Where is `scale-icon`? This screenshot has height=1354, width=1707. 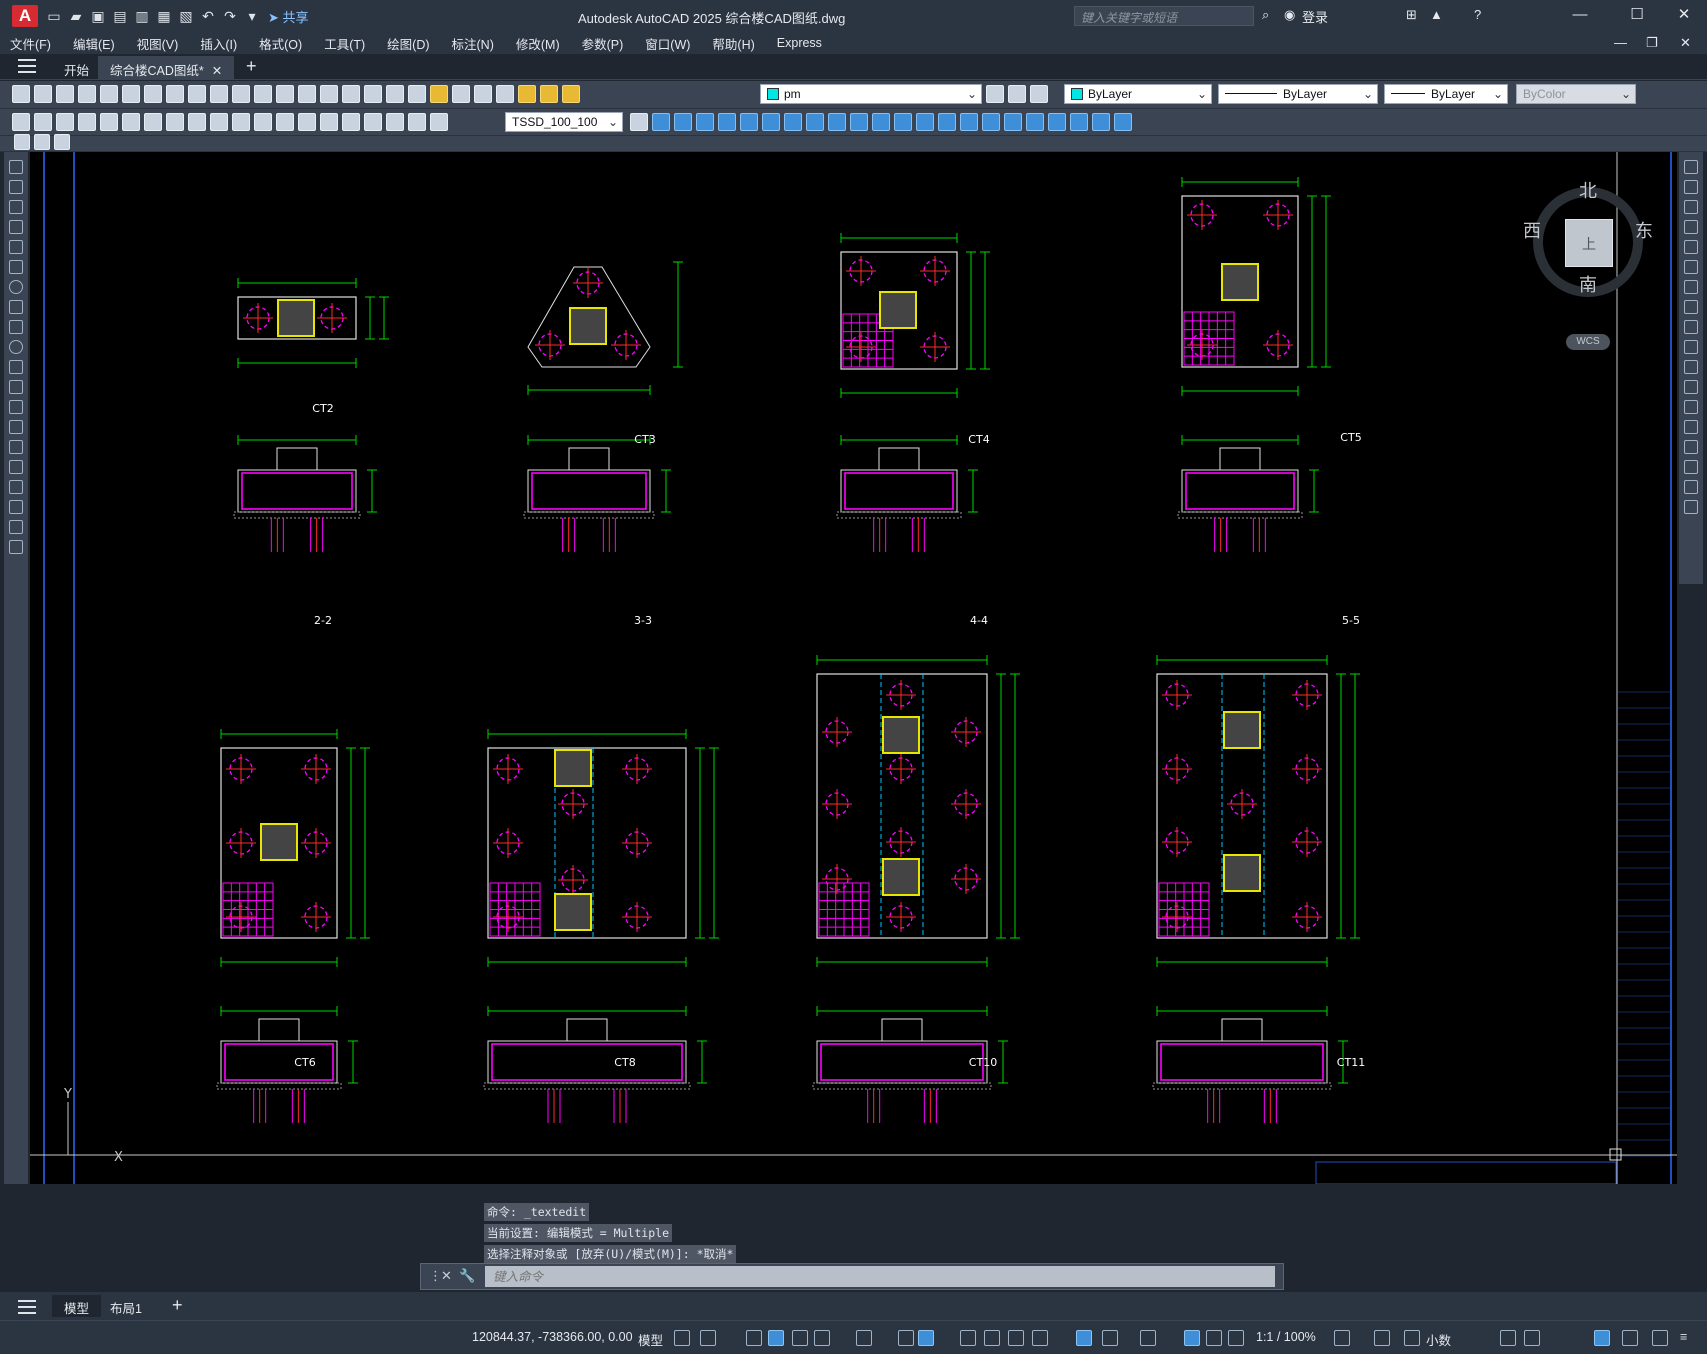 scale-icon is located at coordinates (1691, 307).